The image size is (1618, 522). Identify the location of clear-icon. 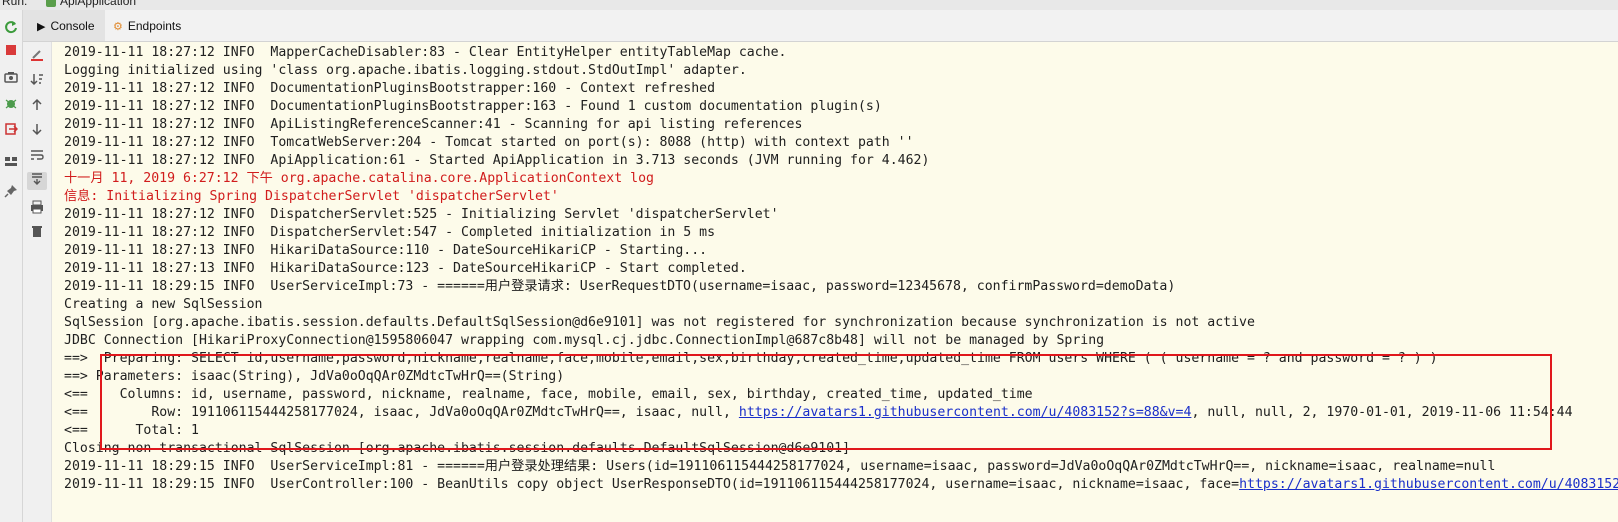
(37, 56).